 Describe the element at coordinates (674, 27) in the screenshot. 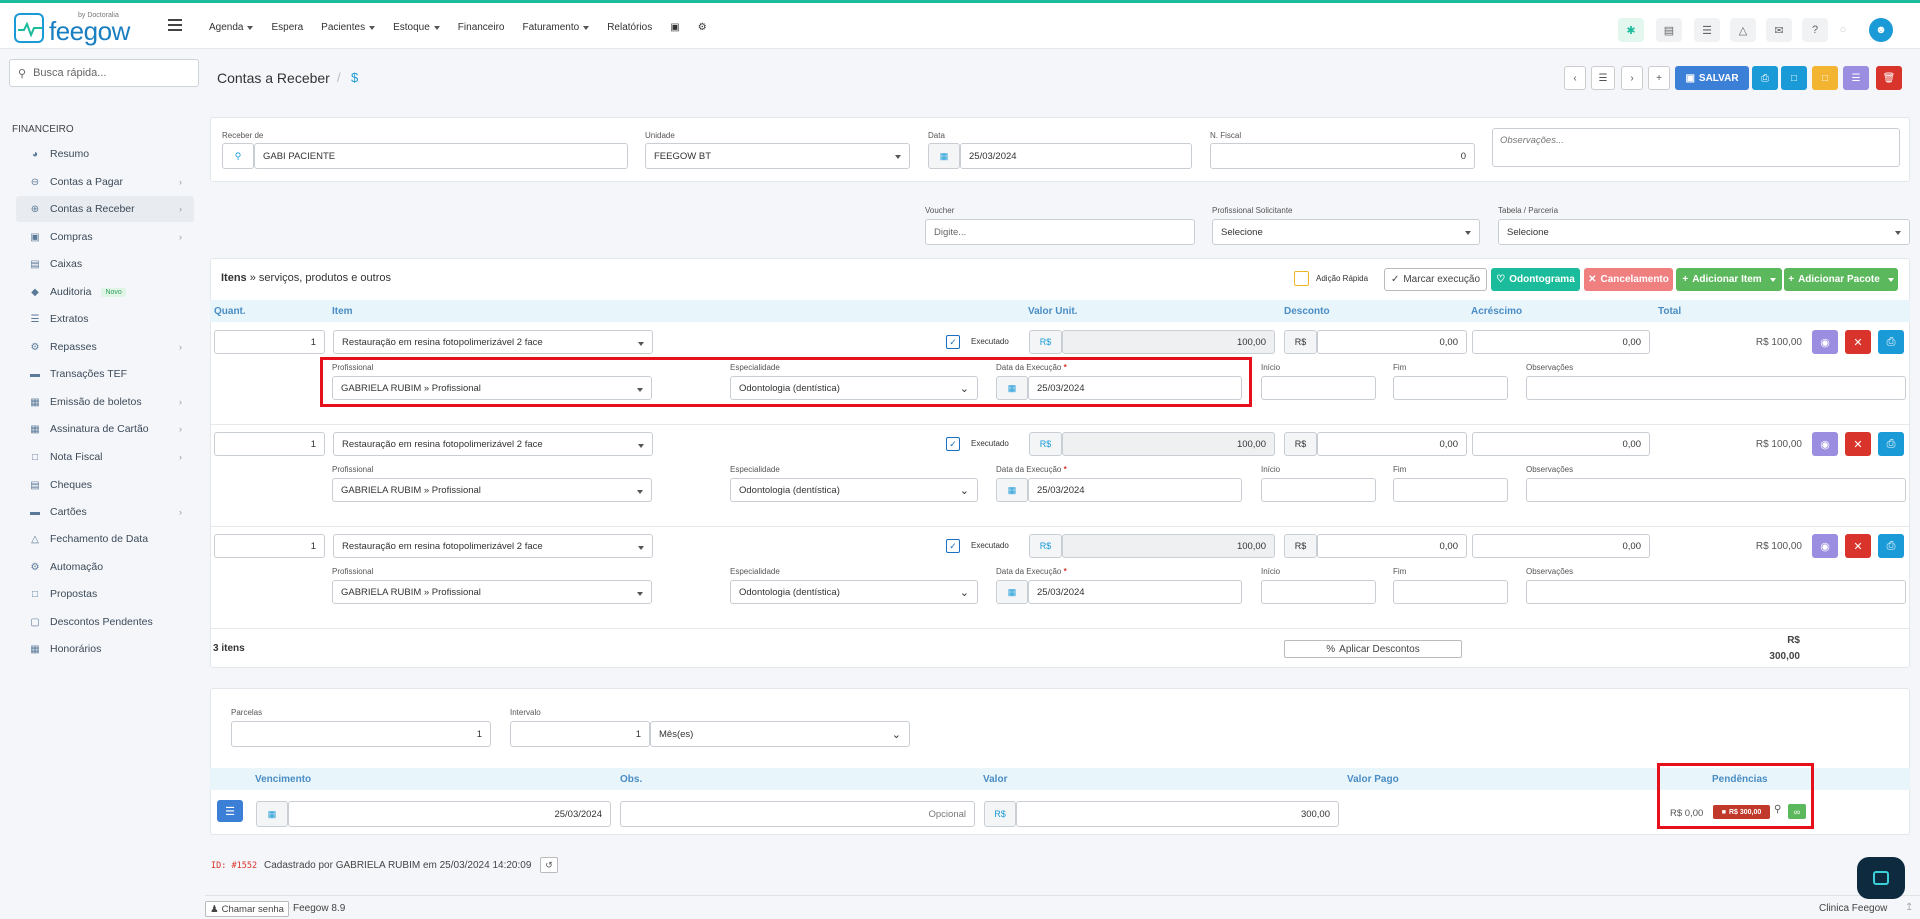

I see `database-icon: ▣` at that location.